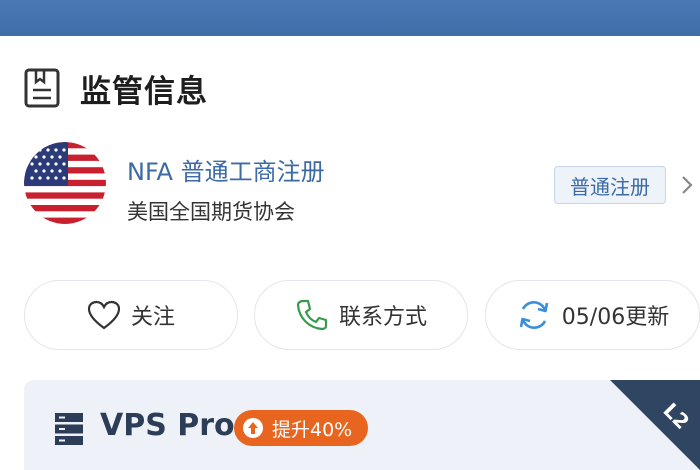 The image size is (700, 470). I want to click on contact-label: 联系方式, so click(382, 317).